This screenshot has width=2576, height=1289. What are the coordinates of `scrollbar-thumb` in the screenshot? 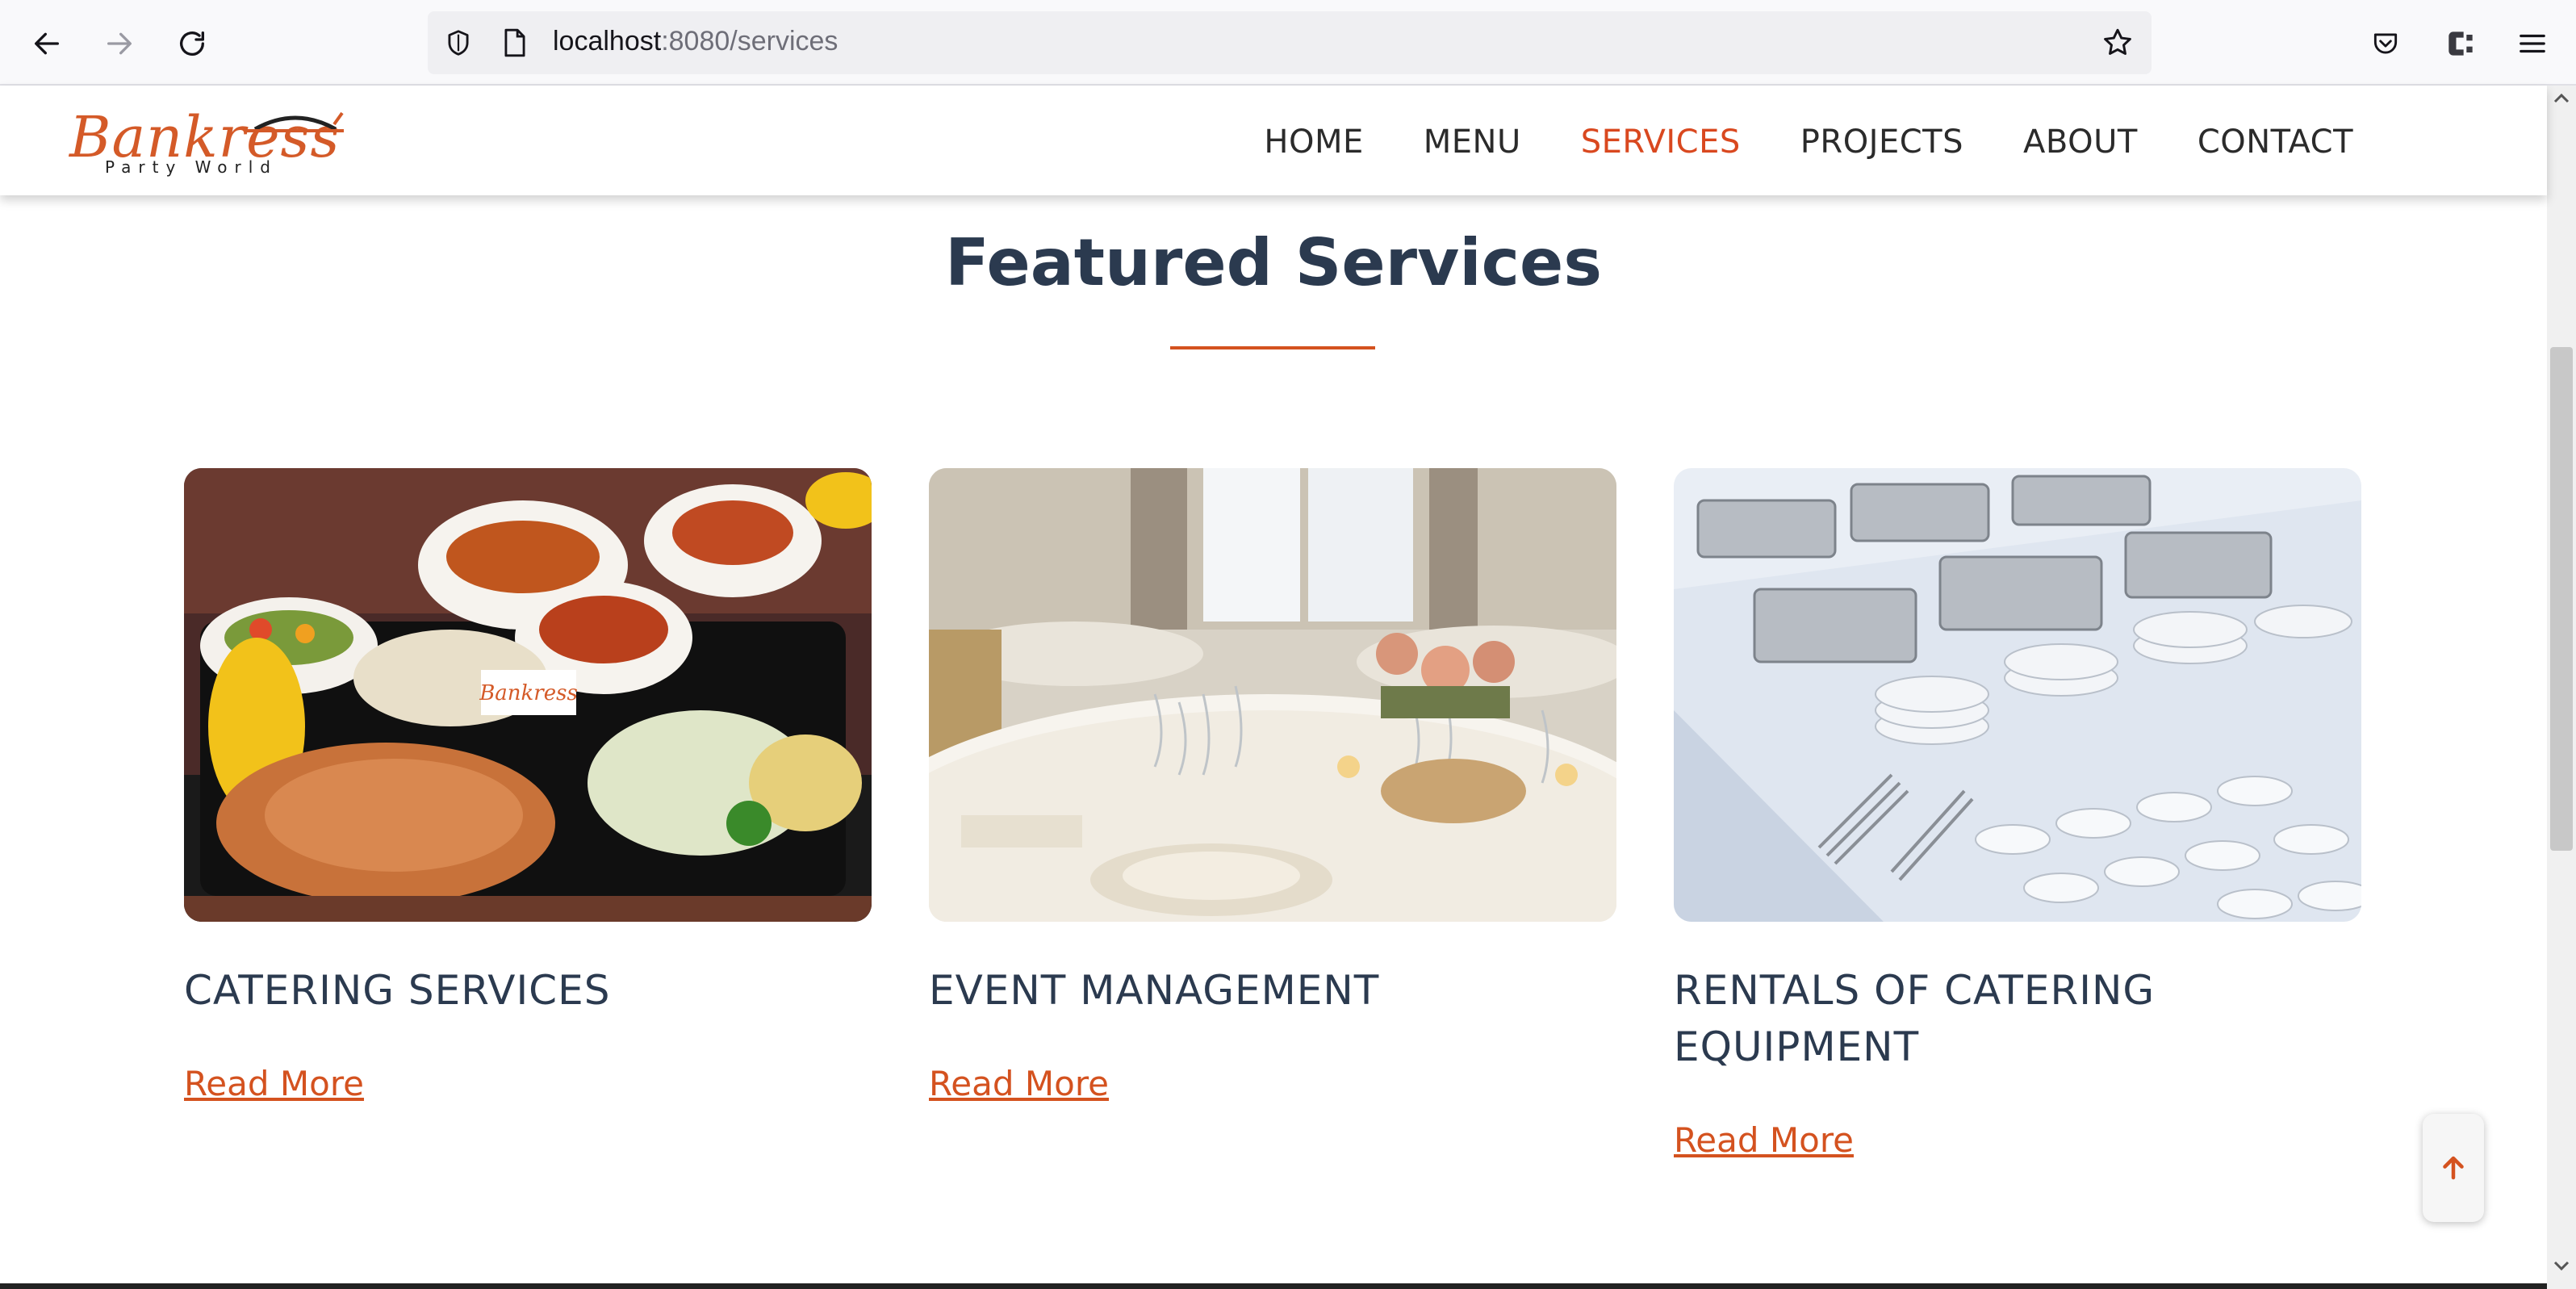 It's located at (2561, 599).